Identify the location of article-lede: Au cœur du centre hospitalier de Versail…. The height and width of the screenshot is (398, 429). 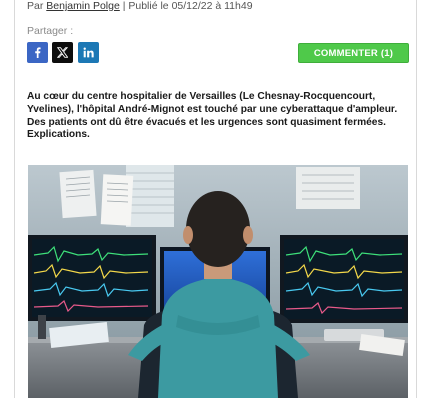
(212, 116).